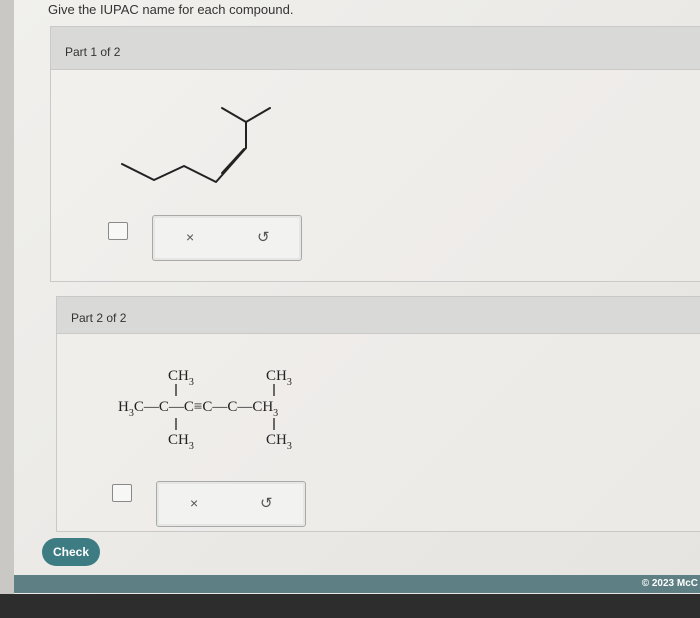  I want to click on part-1-header: Part 1 of 2, so click(375, 48).